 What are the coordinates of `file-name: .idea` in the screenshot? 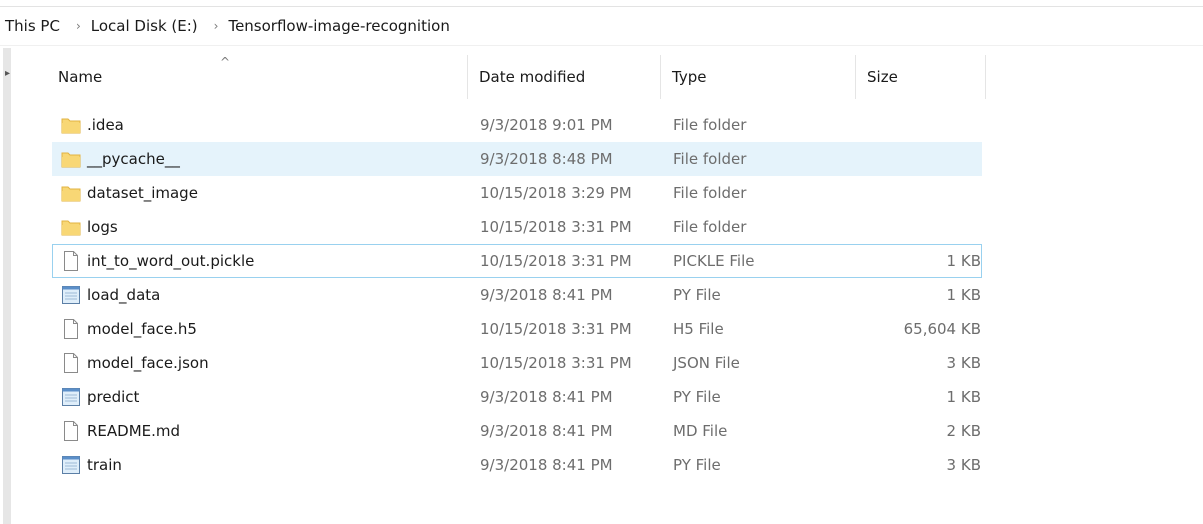 It's located at (105, 125).